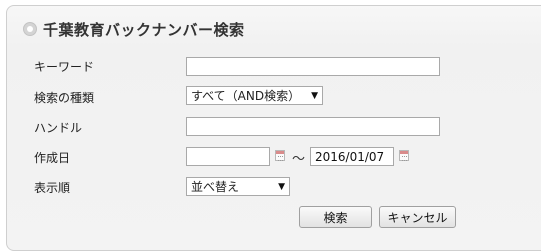 Image resolution: width=541 pixels, height=252 pixels. What do you see at coordinates (58, 128) in the screenshot?
I see `handle-label: ハンドル` at bounding box center [58, 128].